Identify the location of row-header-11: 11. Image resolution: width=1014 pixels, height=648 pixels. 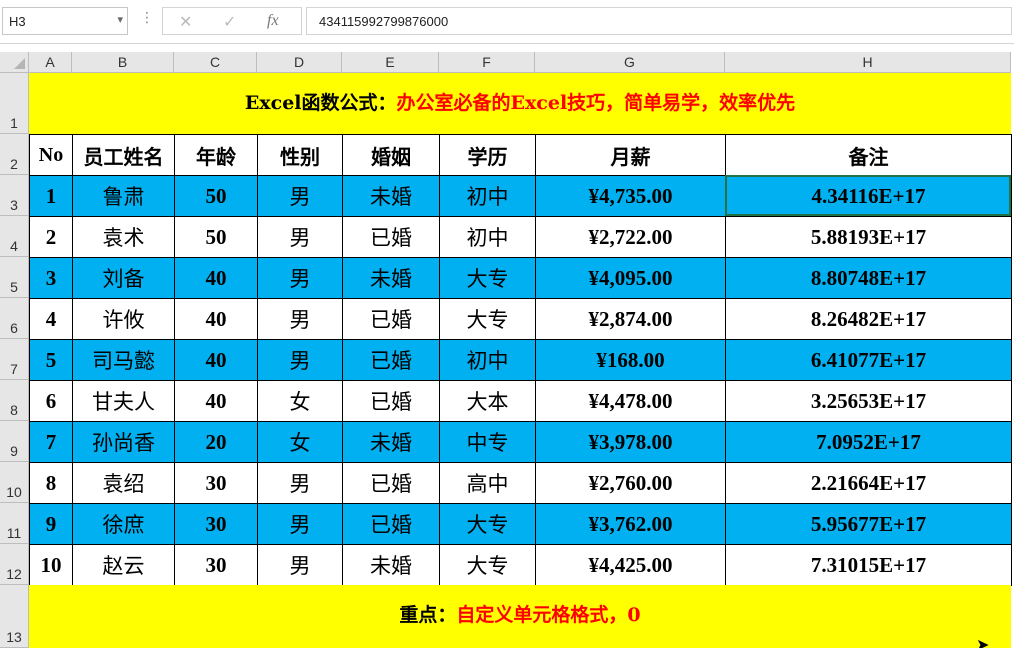
(14, 523).